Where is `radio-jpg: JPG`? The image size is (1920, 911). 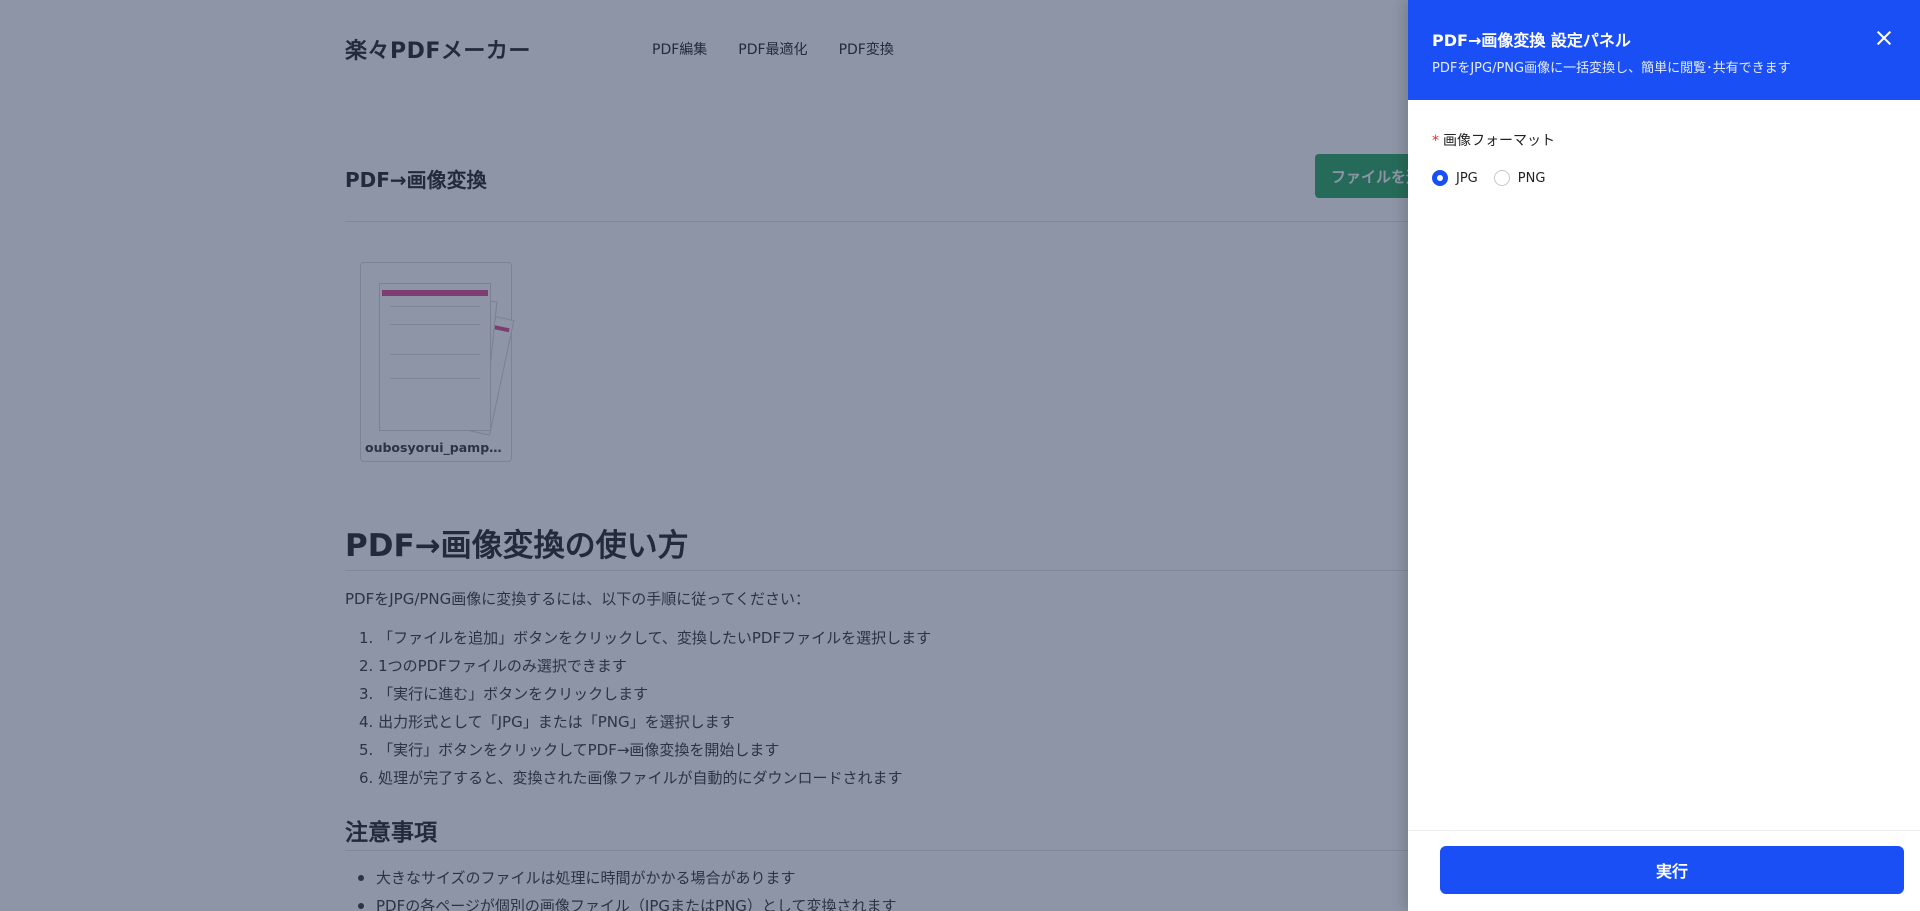 radio-jpg: JPG is located at coordinates (1455, 178).